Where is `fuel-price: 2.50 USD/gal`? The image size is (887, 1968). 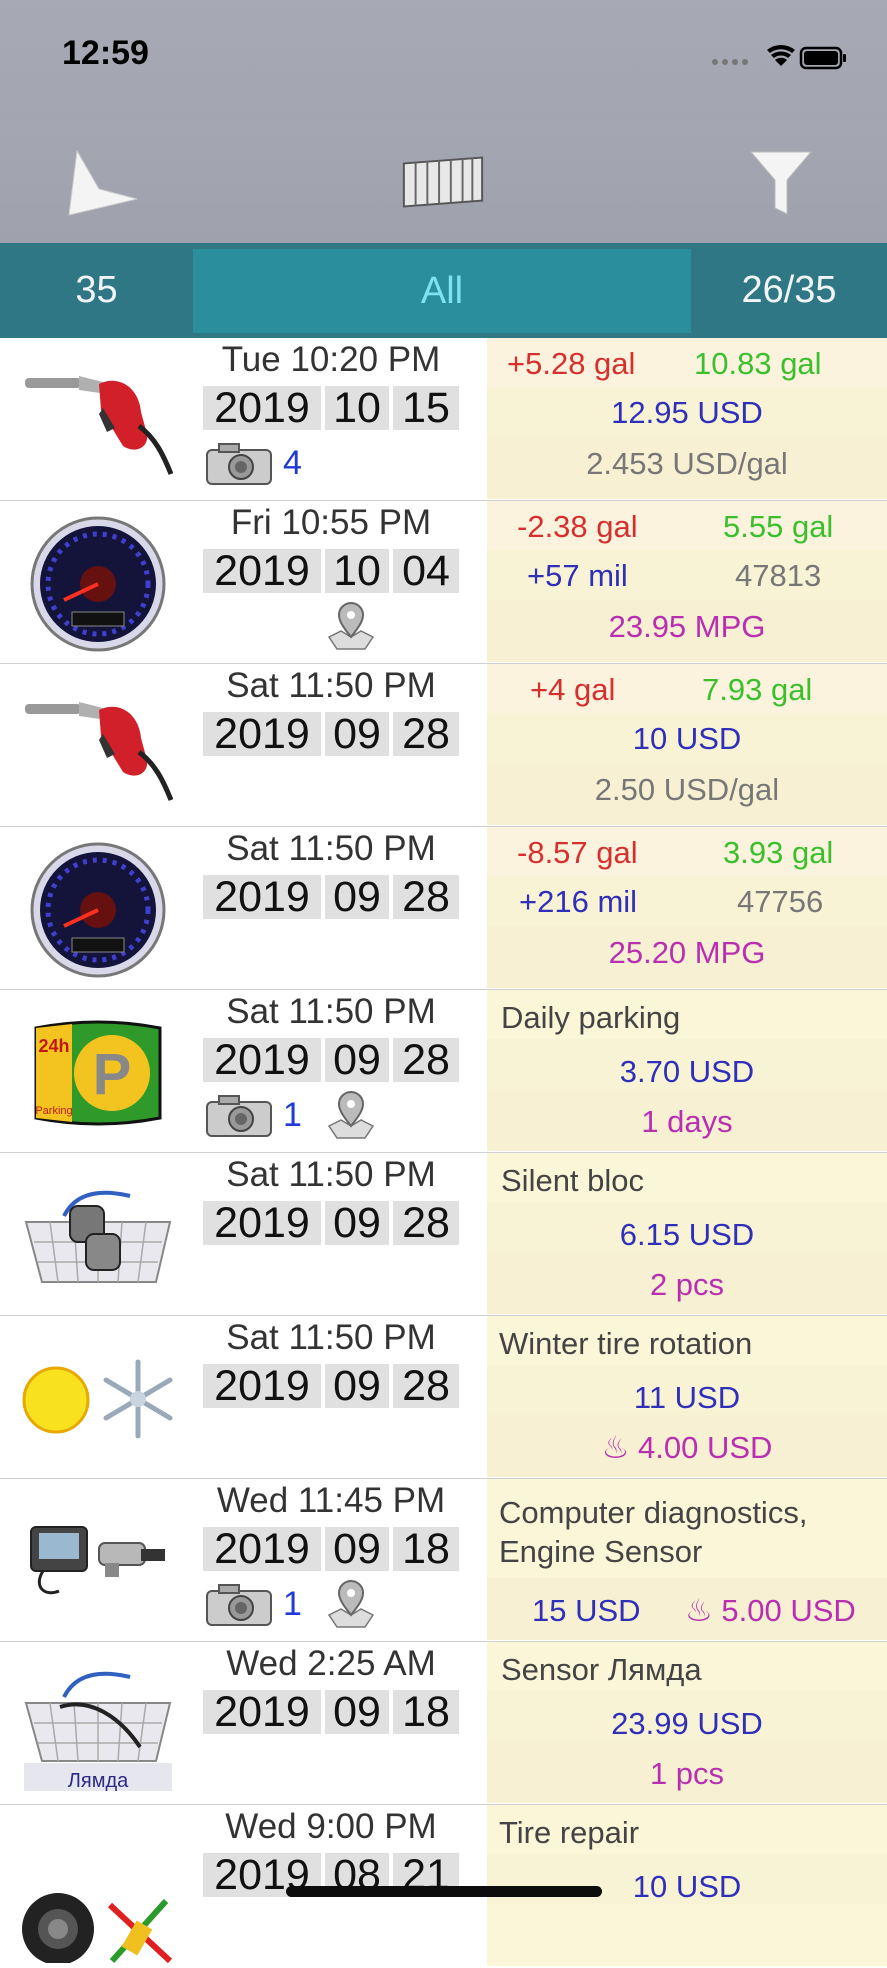
fuel-price: 2.50 USD/gal is located at coordinates (687, 789).